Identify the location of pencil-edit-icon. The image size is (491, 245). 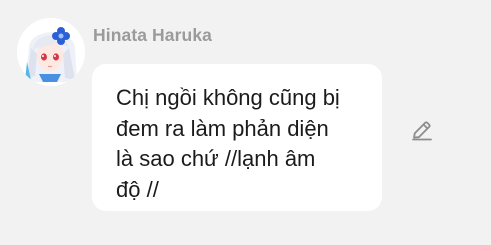
(422, 131).